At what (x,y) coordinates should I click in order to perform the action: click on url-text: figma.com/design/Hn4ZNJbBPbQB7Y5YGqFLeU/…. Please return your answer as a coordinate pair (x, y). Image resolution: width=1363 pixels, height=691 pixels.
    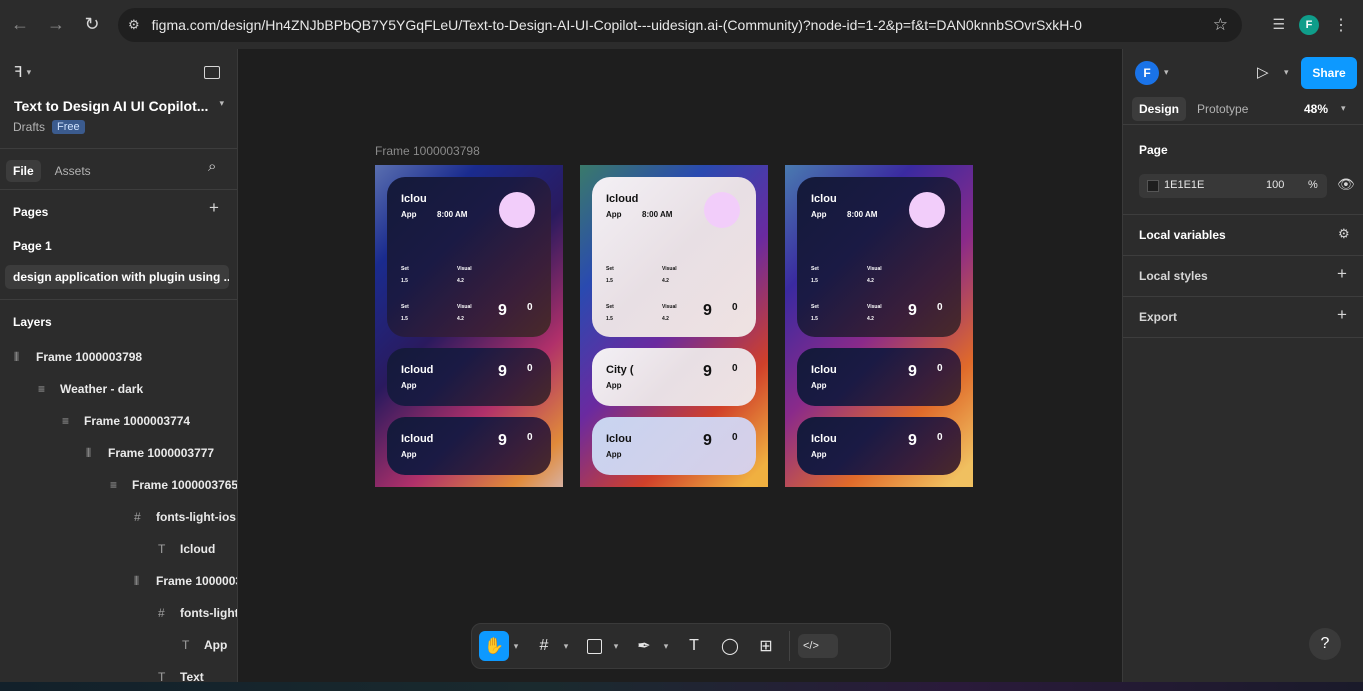
    Looking at the image, I should click on (616, 25).